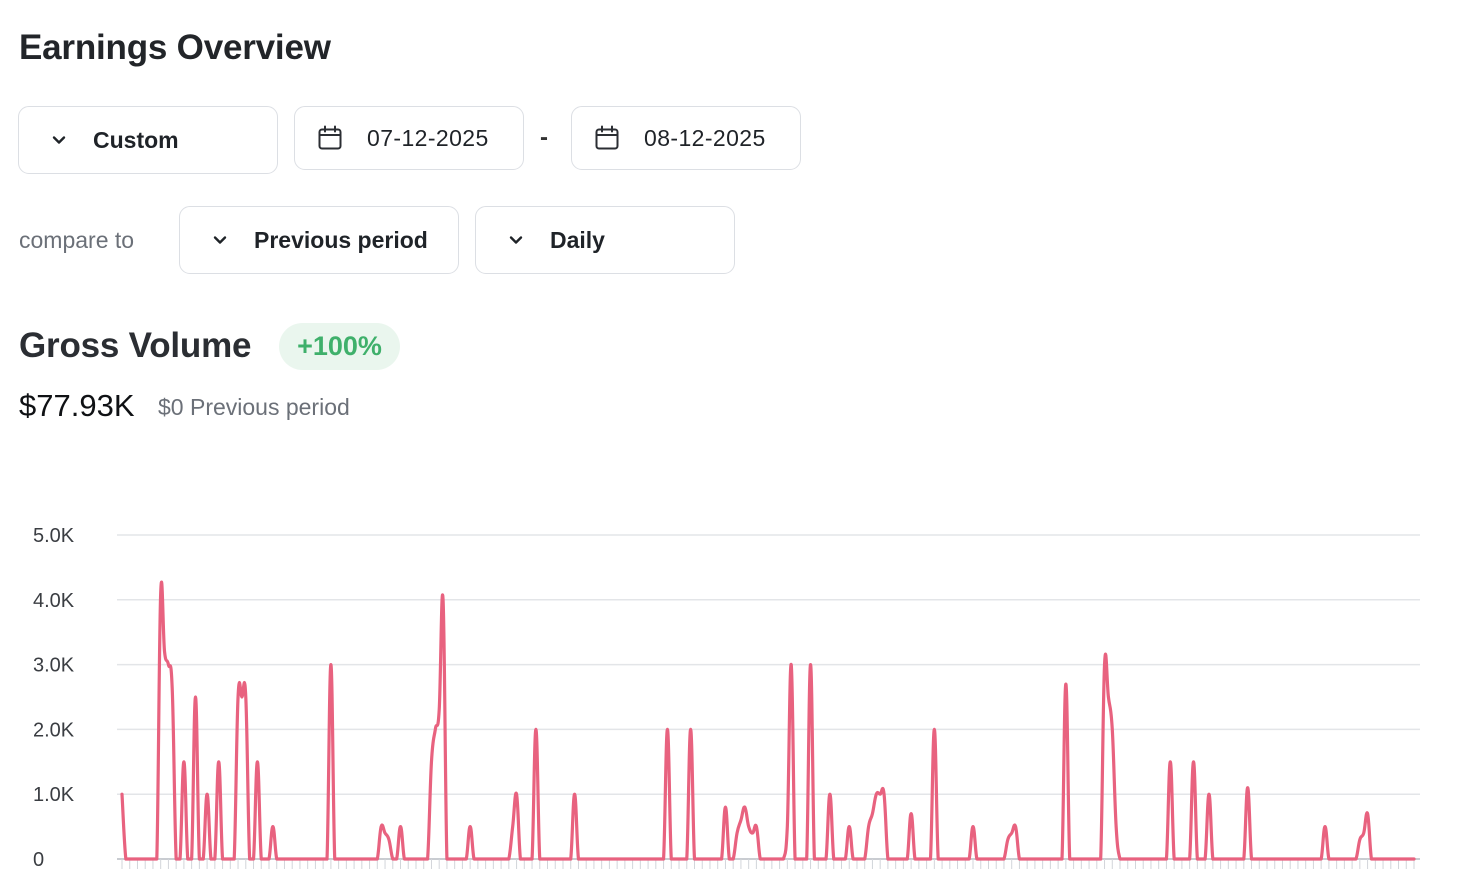 This screenshot has width=1484, height=874. Describe the element at coordinates (54, 666) in the screenshot. I see `y-tick-label: 3.0K` at that location.